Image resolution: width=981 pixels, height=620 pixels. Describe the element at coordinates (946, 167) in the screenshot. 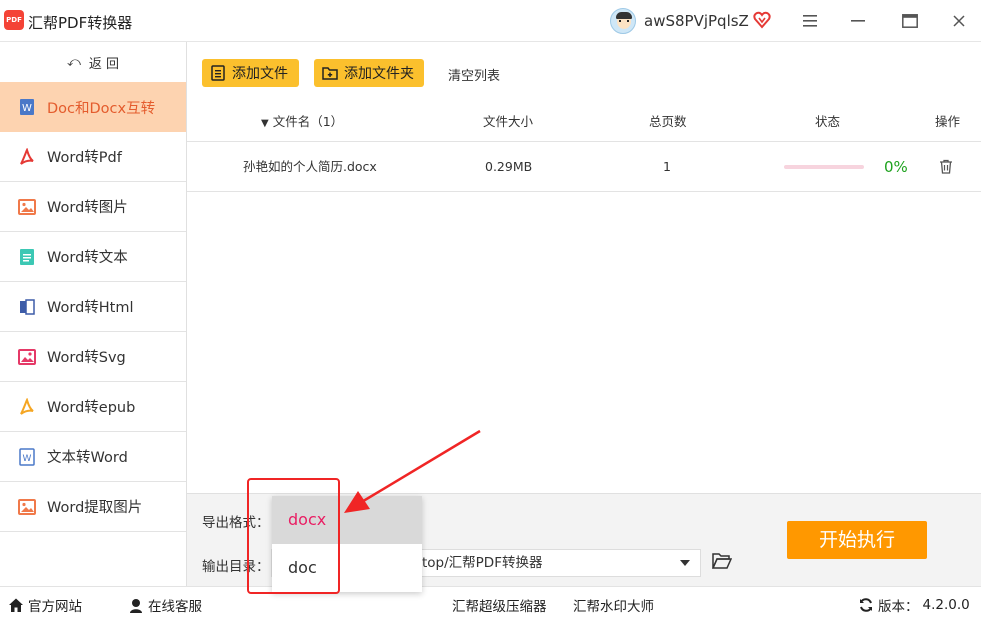

I see `delete-icon` at that location.